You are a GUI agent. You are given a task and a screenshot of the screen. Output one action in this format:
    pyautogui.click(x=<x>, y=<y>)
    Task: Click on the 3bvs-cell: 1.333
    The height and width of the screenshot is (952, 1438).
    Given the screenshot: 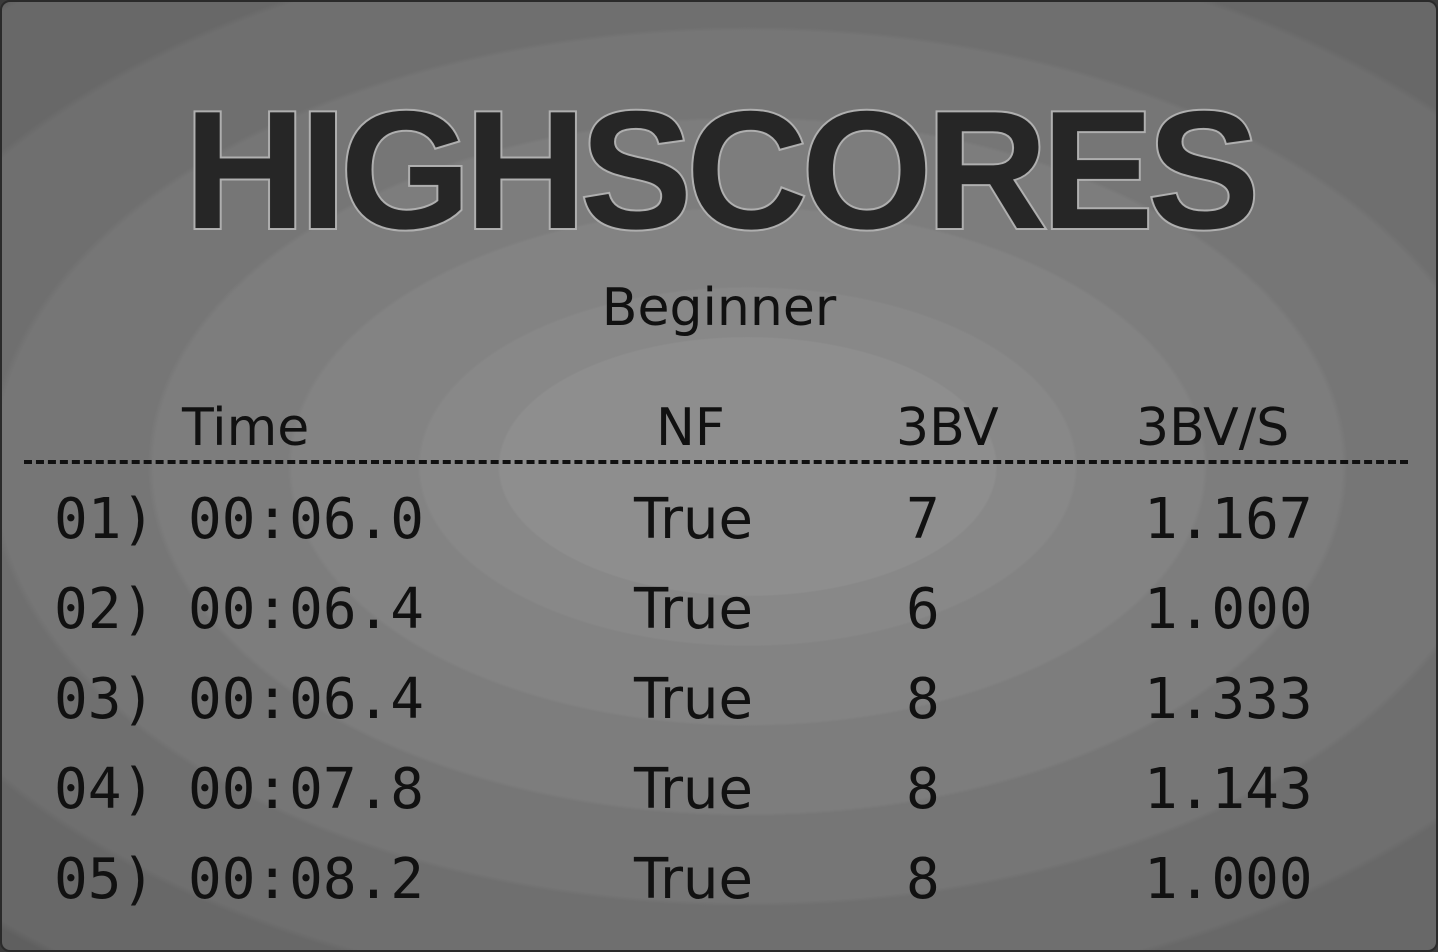 What is the action you would take?
    pyautogui.click(x=1228, y=699)
    